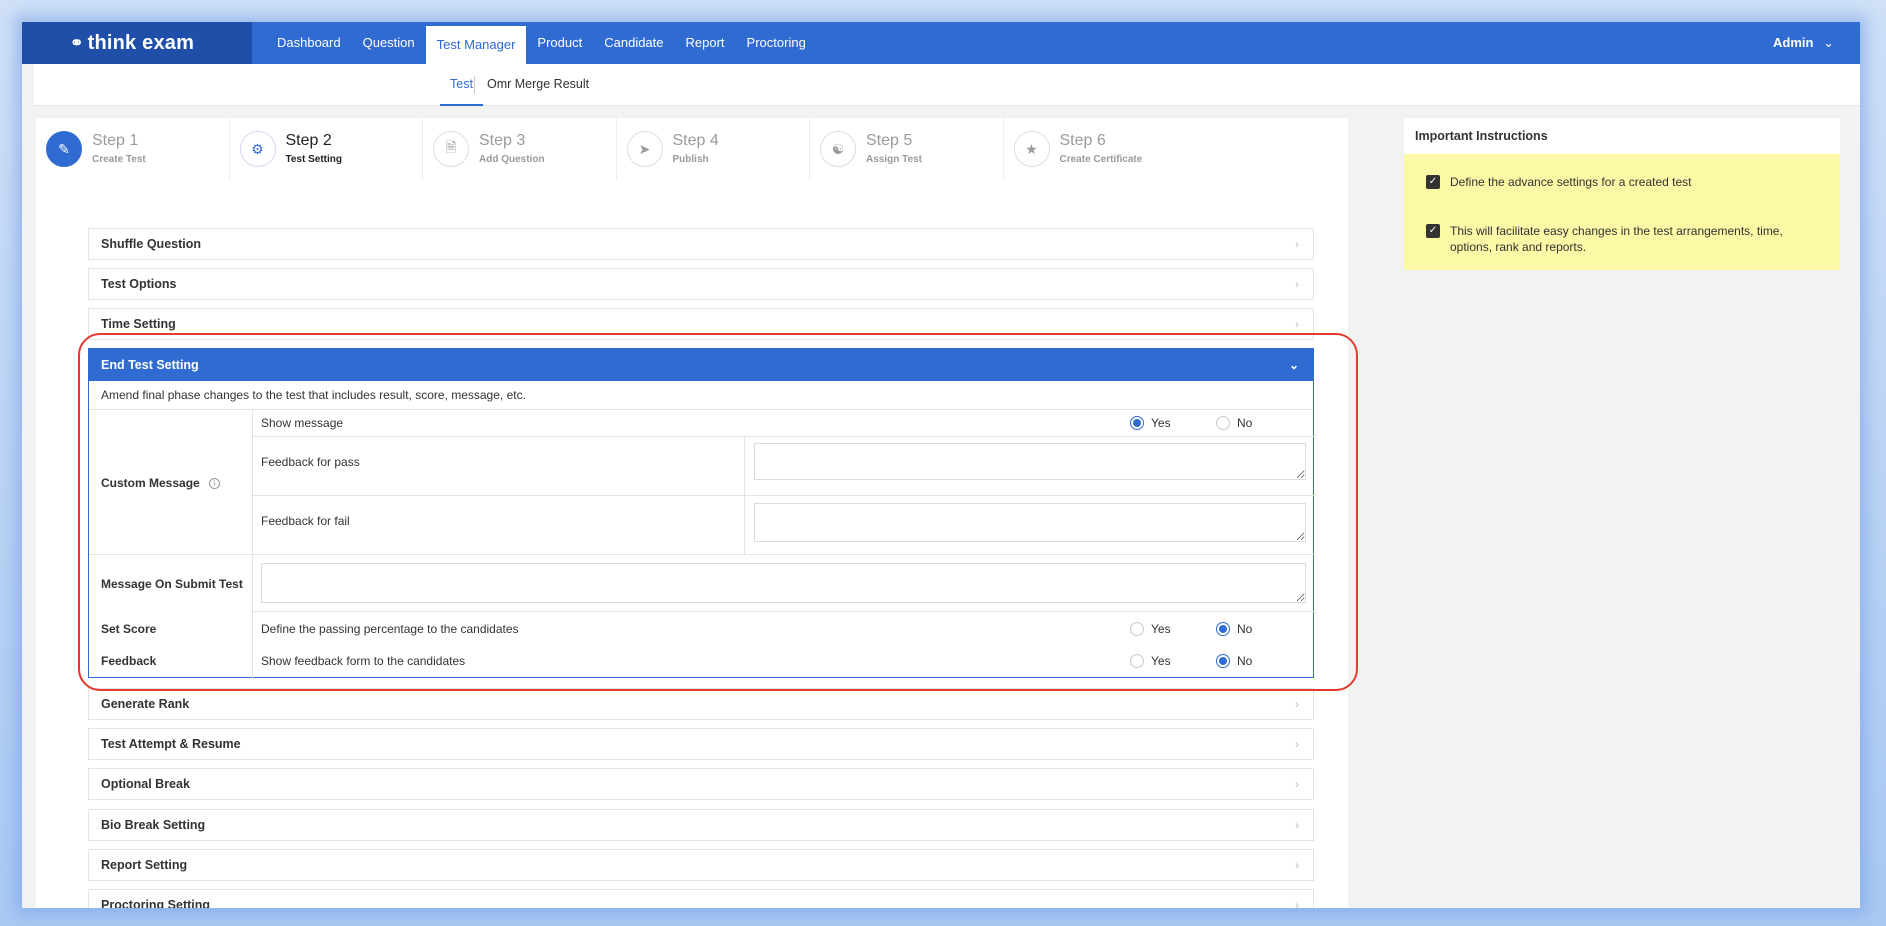 The width and height of the screenshot is (1886, 926). I want to click on step-label: Assign Test, so click(894, 159).